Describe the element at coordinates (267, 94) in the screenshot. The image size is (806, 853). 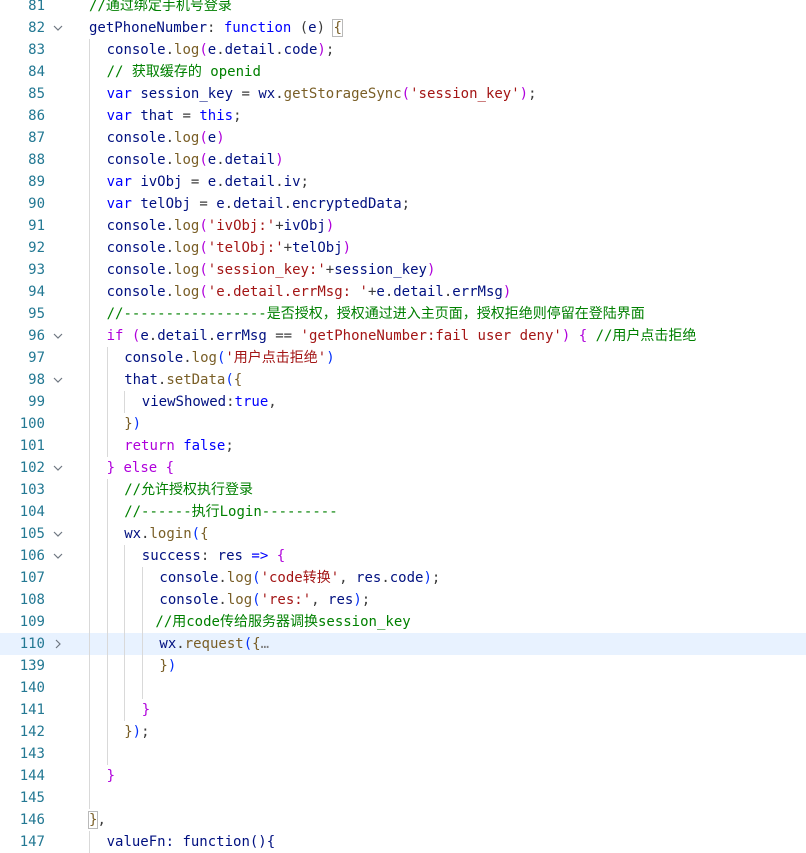
I see `code-token: wx` at that location.